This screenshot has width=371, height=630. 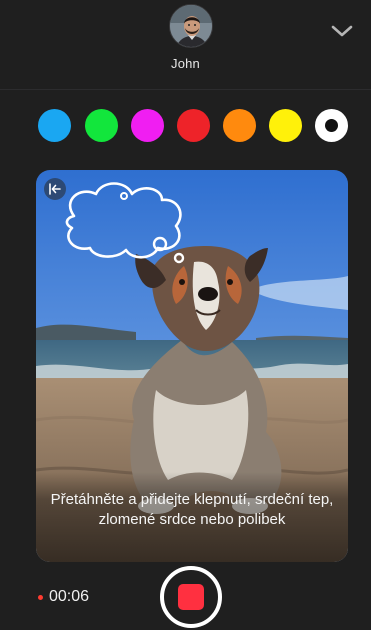 I want to click on color-swatch-magenta, so click(x=147, y=125).